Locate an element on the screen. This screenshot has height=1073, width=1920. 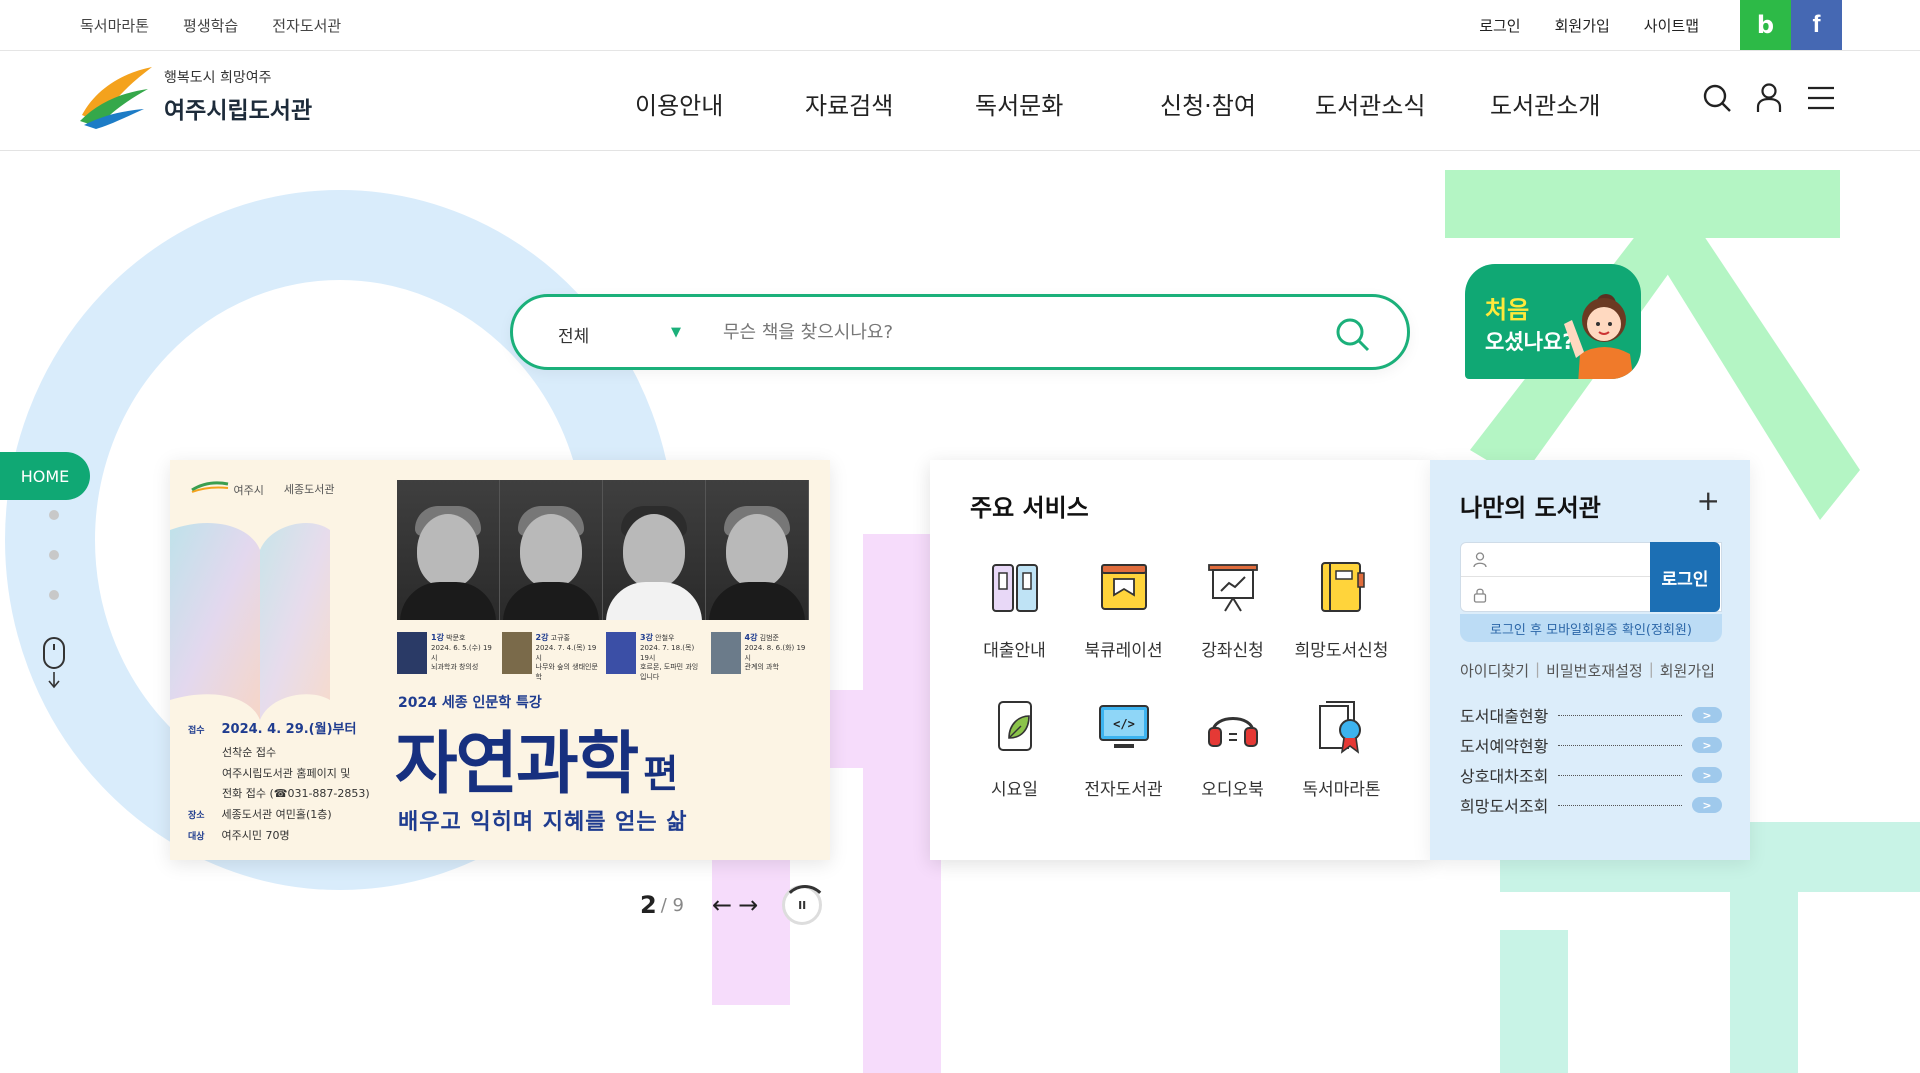
search-scope-select: 전체 is located at coordinates (573, 334).